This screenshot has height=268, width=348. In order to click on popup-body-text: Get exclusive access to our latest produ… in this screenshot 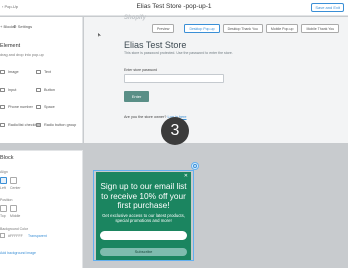, I will do `click(143, 218)`.